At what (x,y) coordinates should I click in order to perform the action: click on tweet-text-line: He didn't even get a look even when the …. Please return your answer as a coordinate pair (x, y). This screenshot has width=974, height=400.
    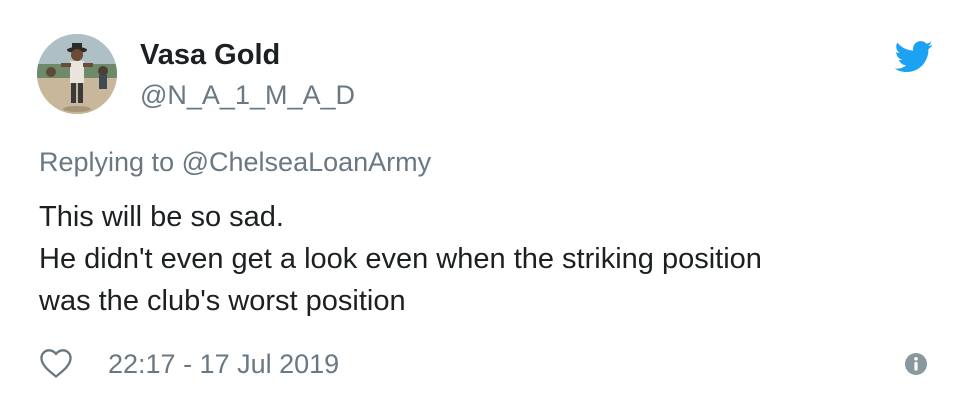
    Looking at the image, I should click on (400, 259).